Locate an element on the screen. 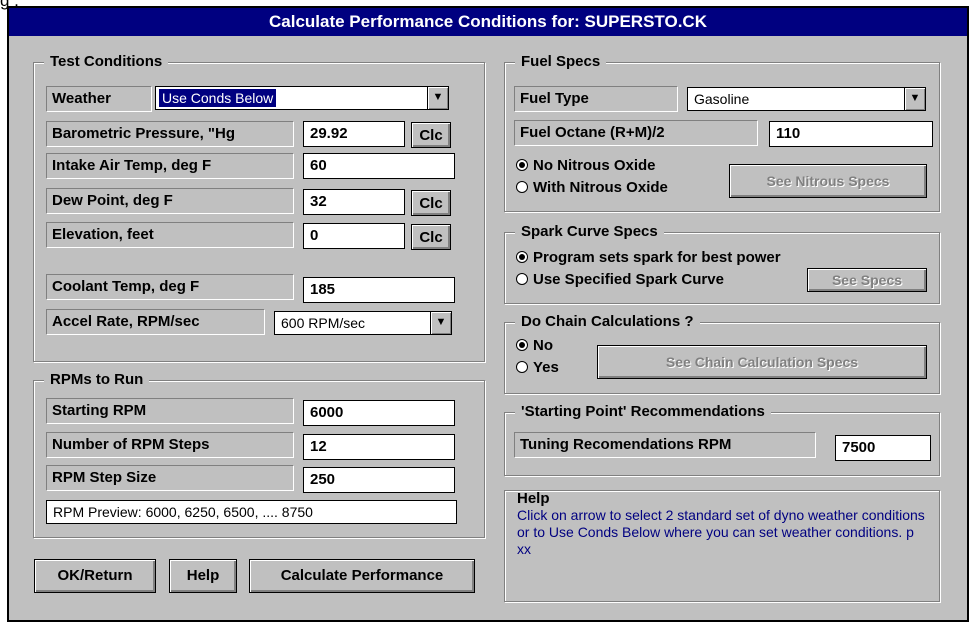 The width and height of the screenshot is (971, 622). fuel-type-label: Fuel Type is located at coordinates (596, 99).